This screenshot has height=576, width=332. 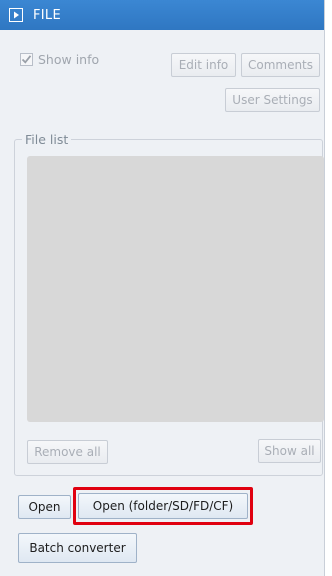 What do you see at coordinates (16, 15) in the screenshot?
I see `play-icon` at bounding box center [16, 15].